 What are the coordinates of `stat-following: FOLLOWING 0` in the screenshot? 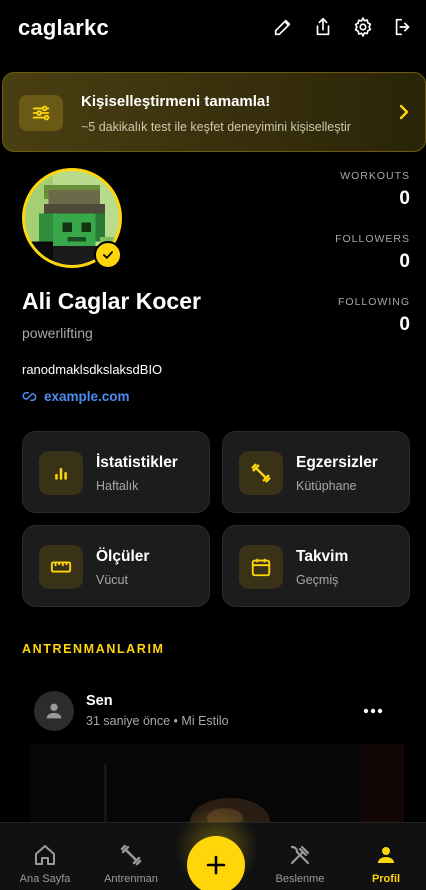 It's located at (374, 316).